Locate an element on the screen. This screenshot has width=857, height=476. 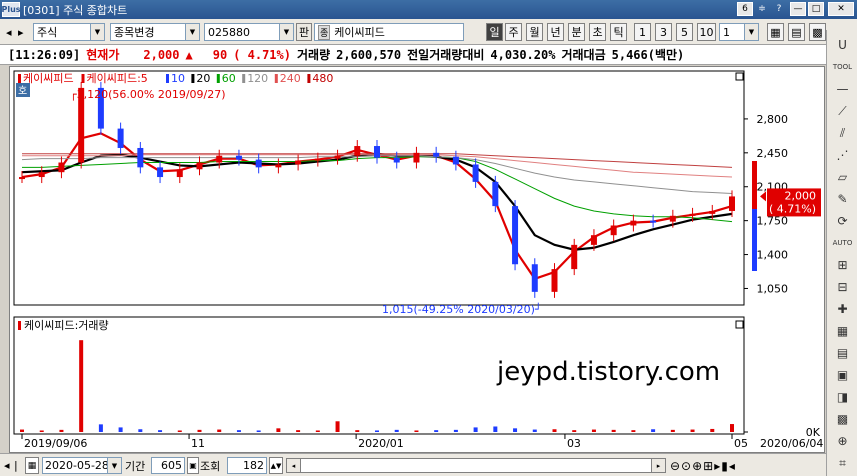
sidebar-tool-icon-14: ▤ is located at coordinates (842, 353).